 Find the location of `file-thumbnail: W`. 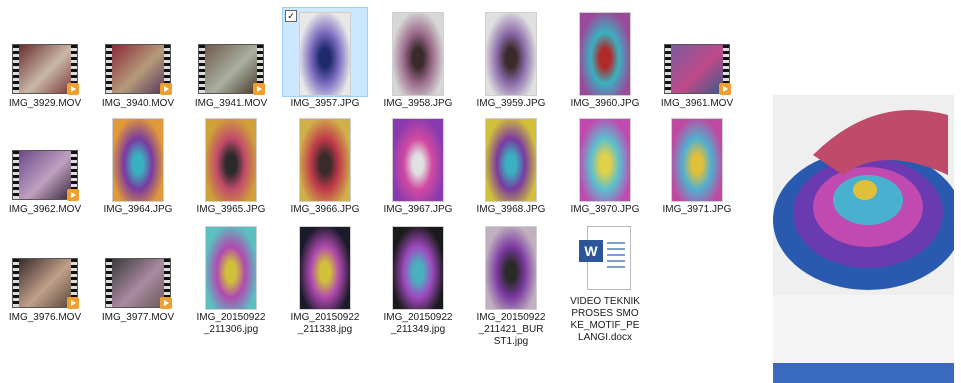

file-thumbnail: W is located at coordinates (605, 257).